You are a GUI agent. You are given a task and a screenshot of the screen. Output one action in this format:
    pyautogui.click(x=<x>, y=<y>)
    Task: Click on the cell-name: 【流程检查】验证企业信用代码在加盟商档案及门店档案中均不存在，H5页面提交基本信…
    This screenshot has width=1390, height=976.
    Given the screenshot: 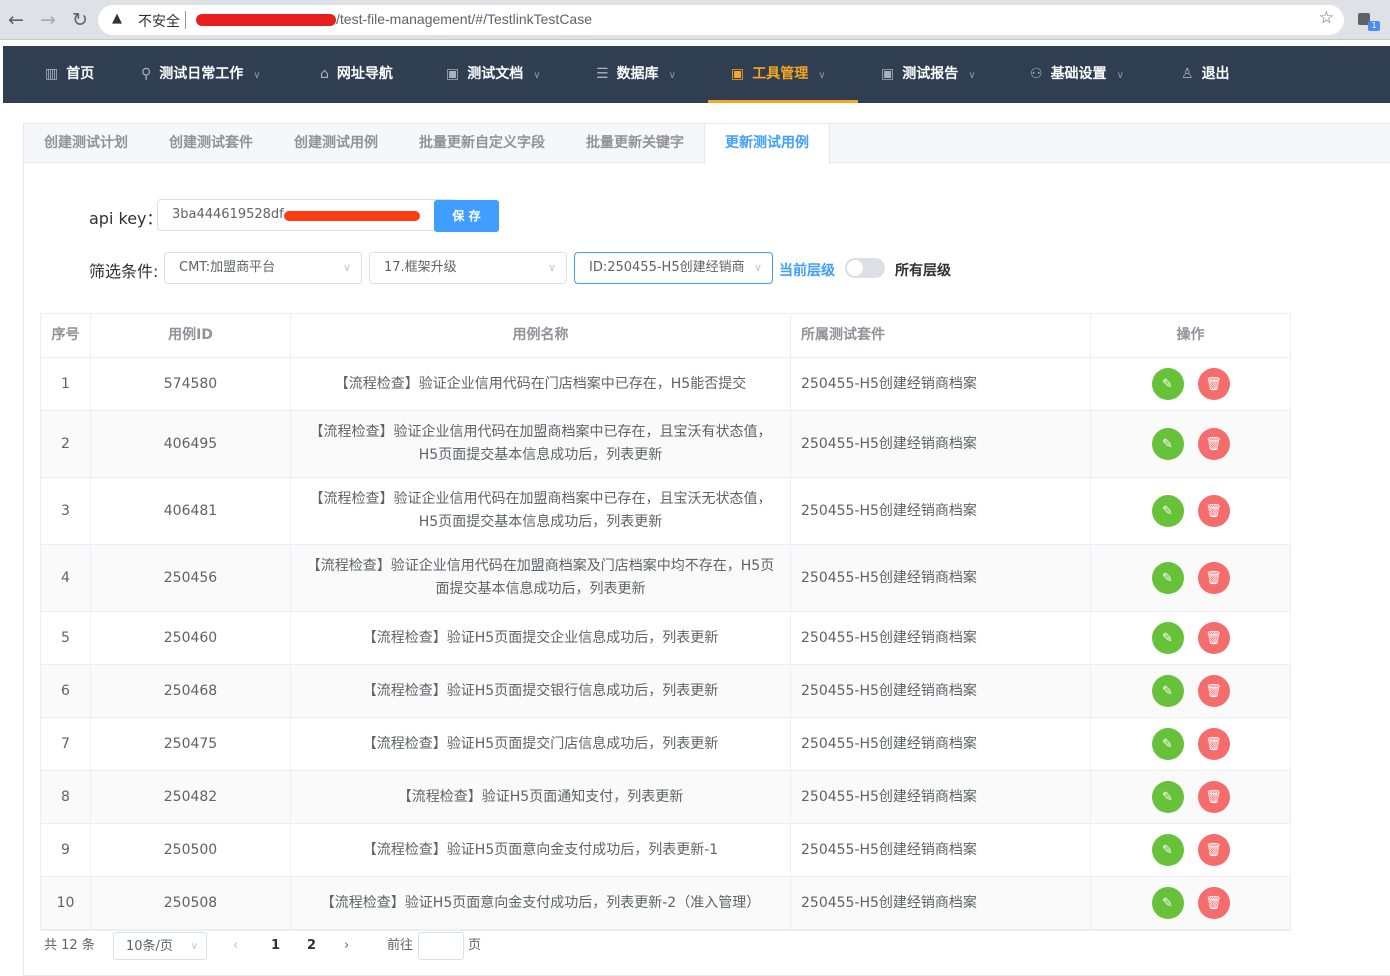 What is the action you would take?
    pyautogui.click(x=541, y=578)
    